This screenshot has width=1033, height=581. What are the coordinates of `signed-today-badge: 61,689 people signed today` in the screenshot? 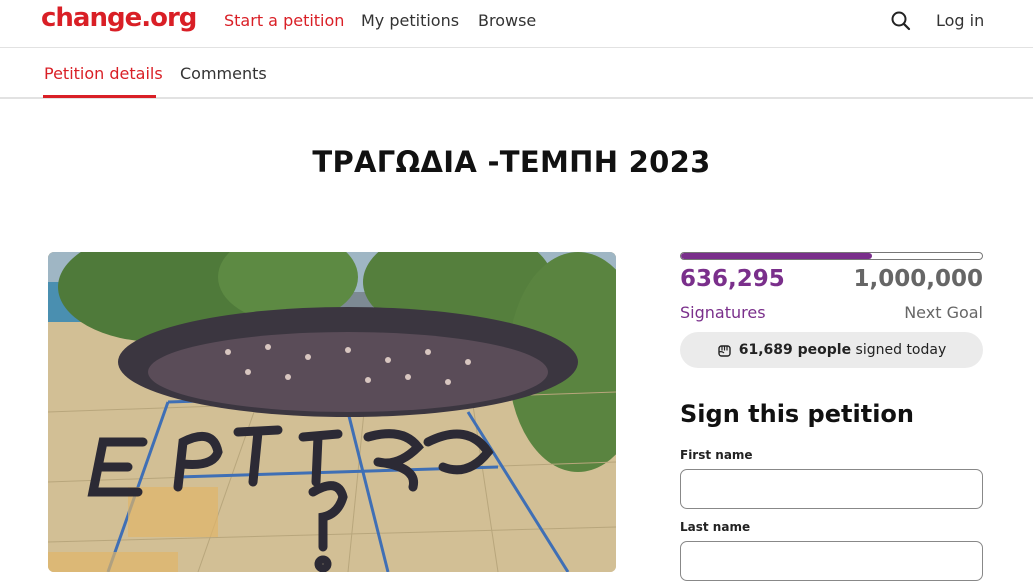 It's located at (831, 350).